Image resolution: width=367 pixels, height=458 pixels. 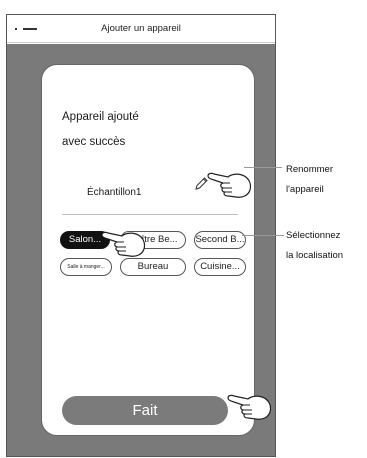 What do you see at coordinates (100, 117) in the screenshot?
I see `success-message-line1: Appareil ajouté` at bounding box center [100, 117].